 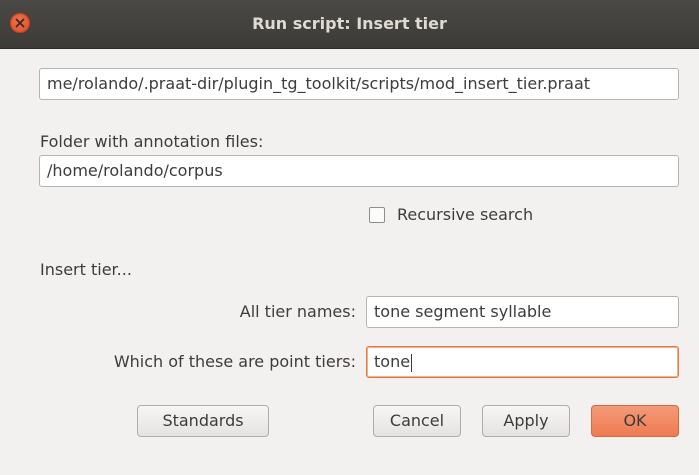 What do you see at coordinates (417, 421) in the screenshot?
I see `cancel-button: Cancel` at bounding box center [417, 421].